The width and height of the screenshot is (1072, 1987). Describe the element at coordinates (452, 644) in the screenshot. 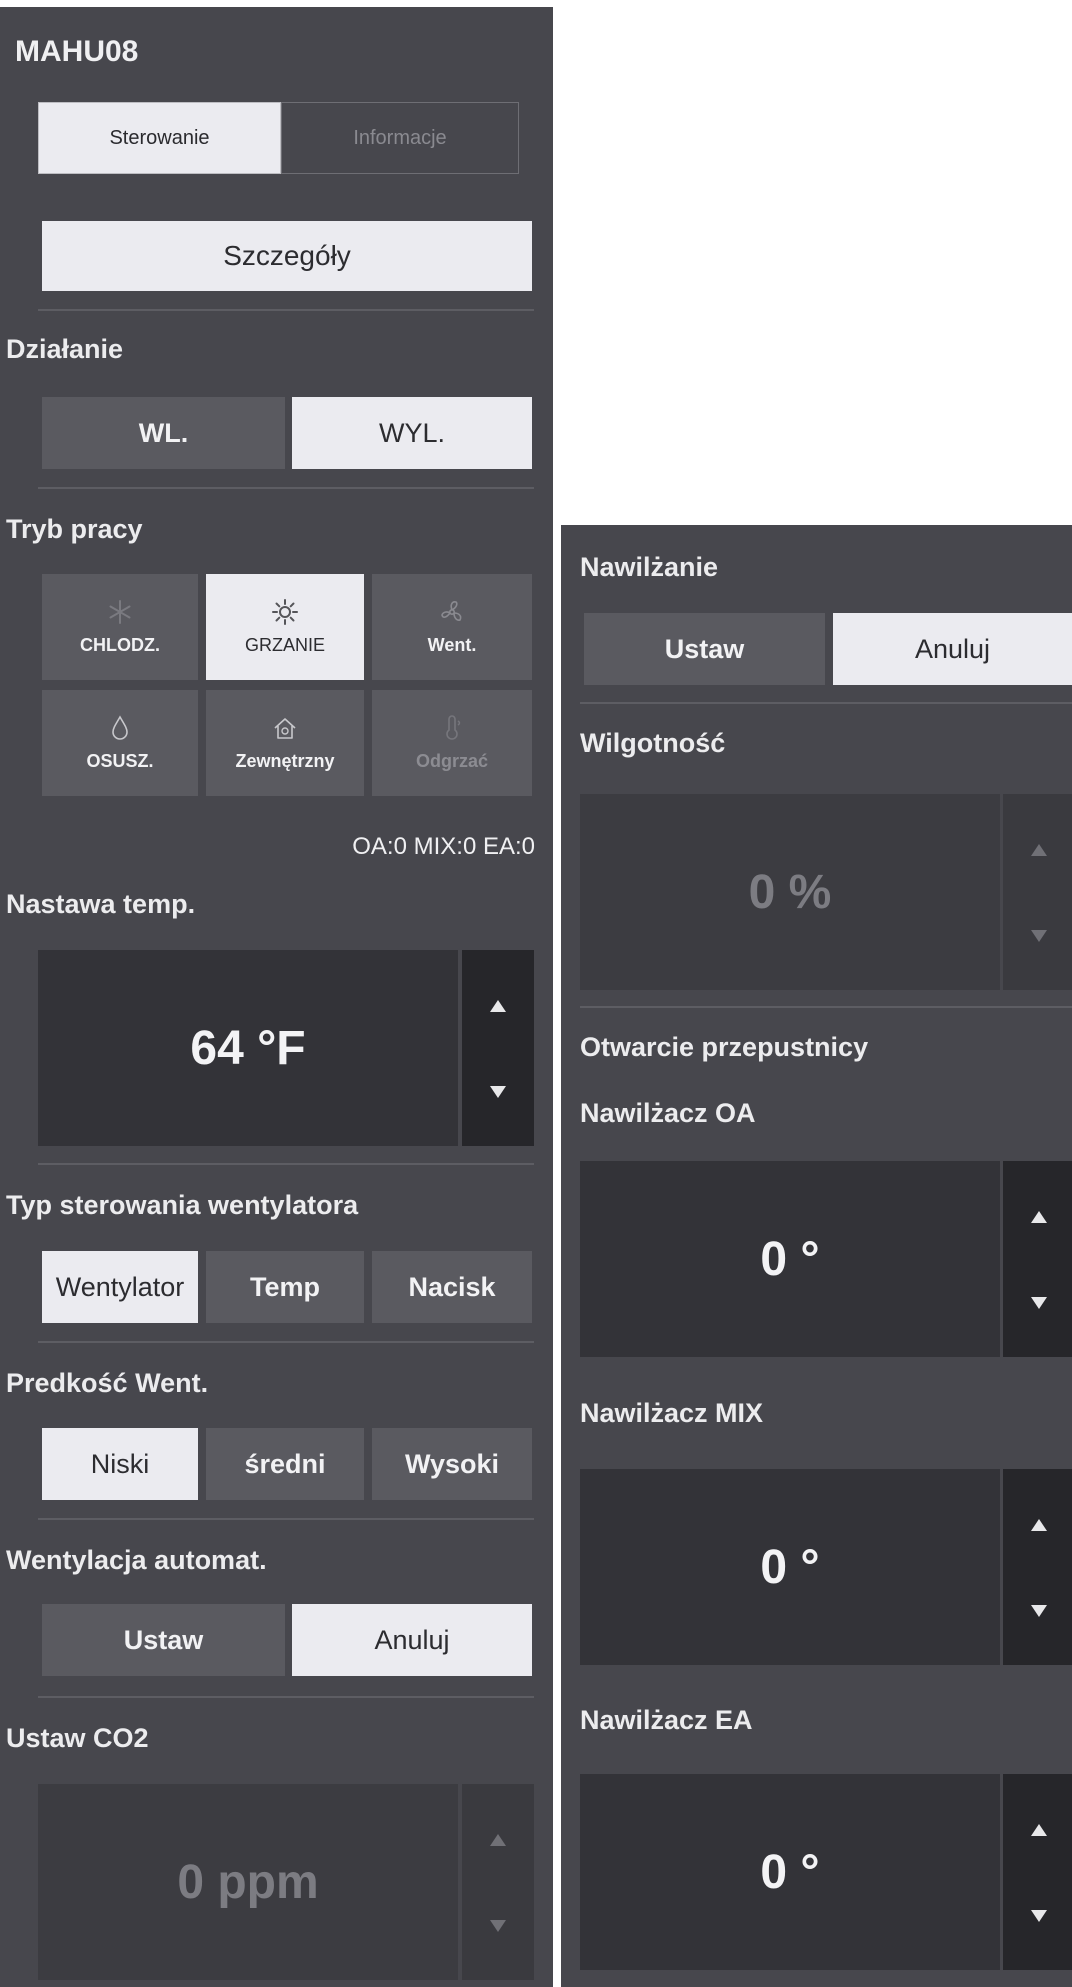

I see `mode-fan-label: Went.` at that location.